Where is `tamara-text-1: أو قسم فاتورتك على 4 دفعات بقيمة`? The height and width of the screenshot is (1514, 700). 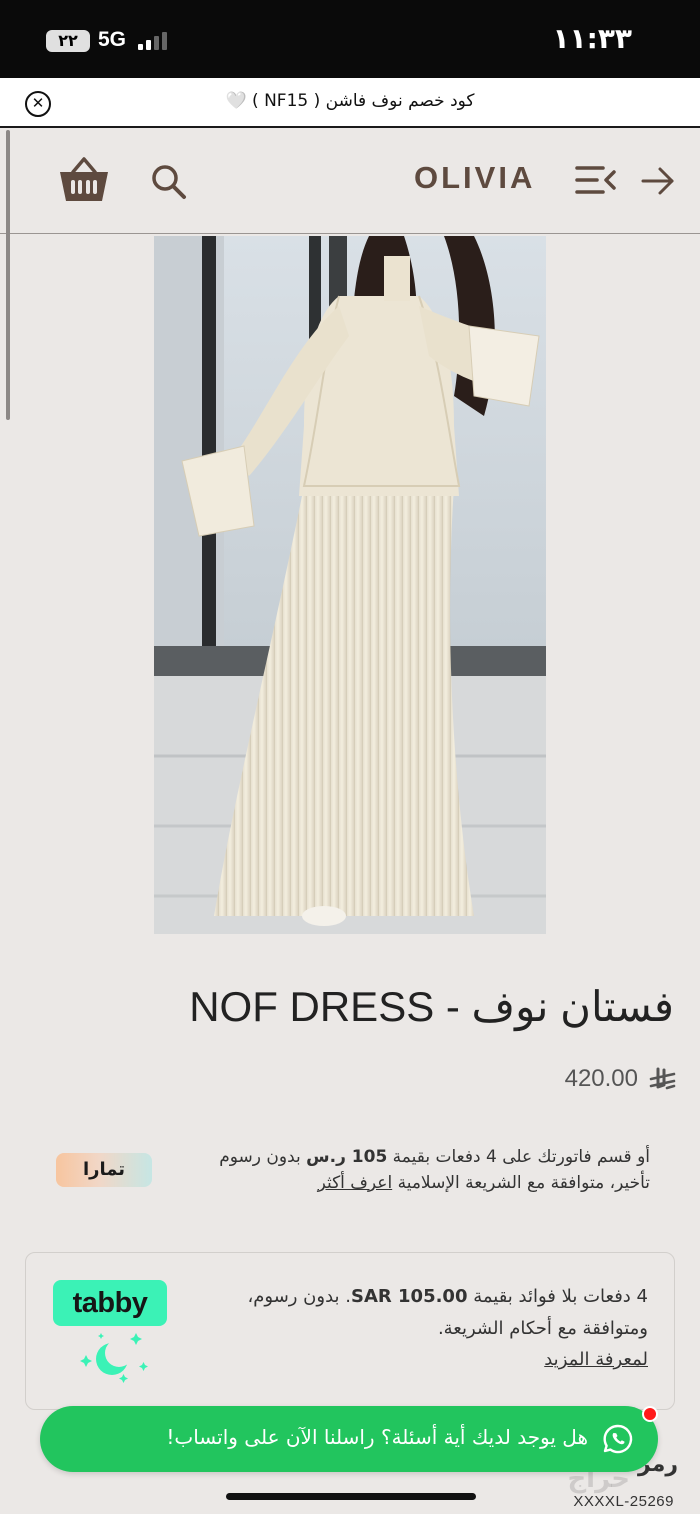
tamara-text-1: أو قسم فاتورتك على 4 دفعات بقيمة is located at coordinates (518, 1157).